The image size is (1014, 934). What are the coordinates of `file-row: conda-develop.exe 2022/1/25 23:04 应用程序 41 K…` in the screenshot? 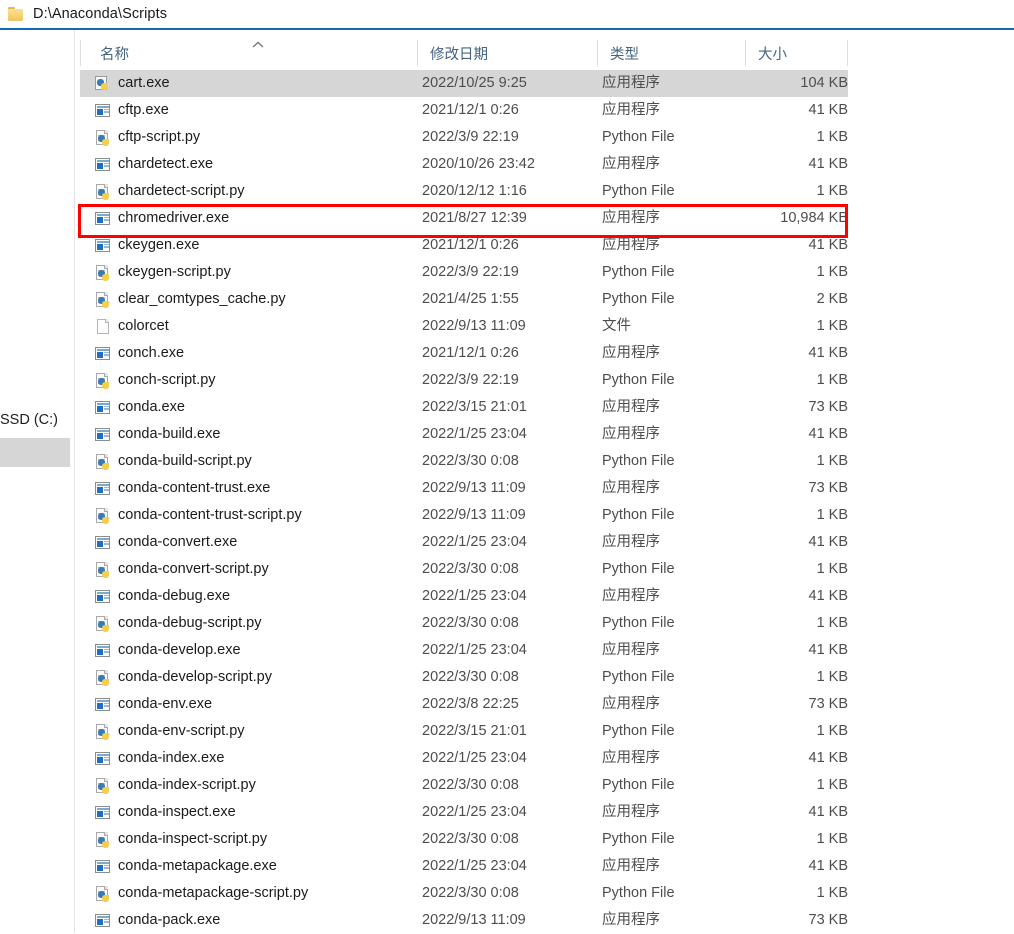 It's located at (464, 650).